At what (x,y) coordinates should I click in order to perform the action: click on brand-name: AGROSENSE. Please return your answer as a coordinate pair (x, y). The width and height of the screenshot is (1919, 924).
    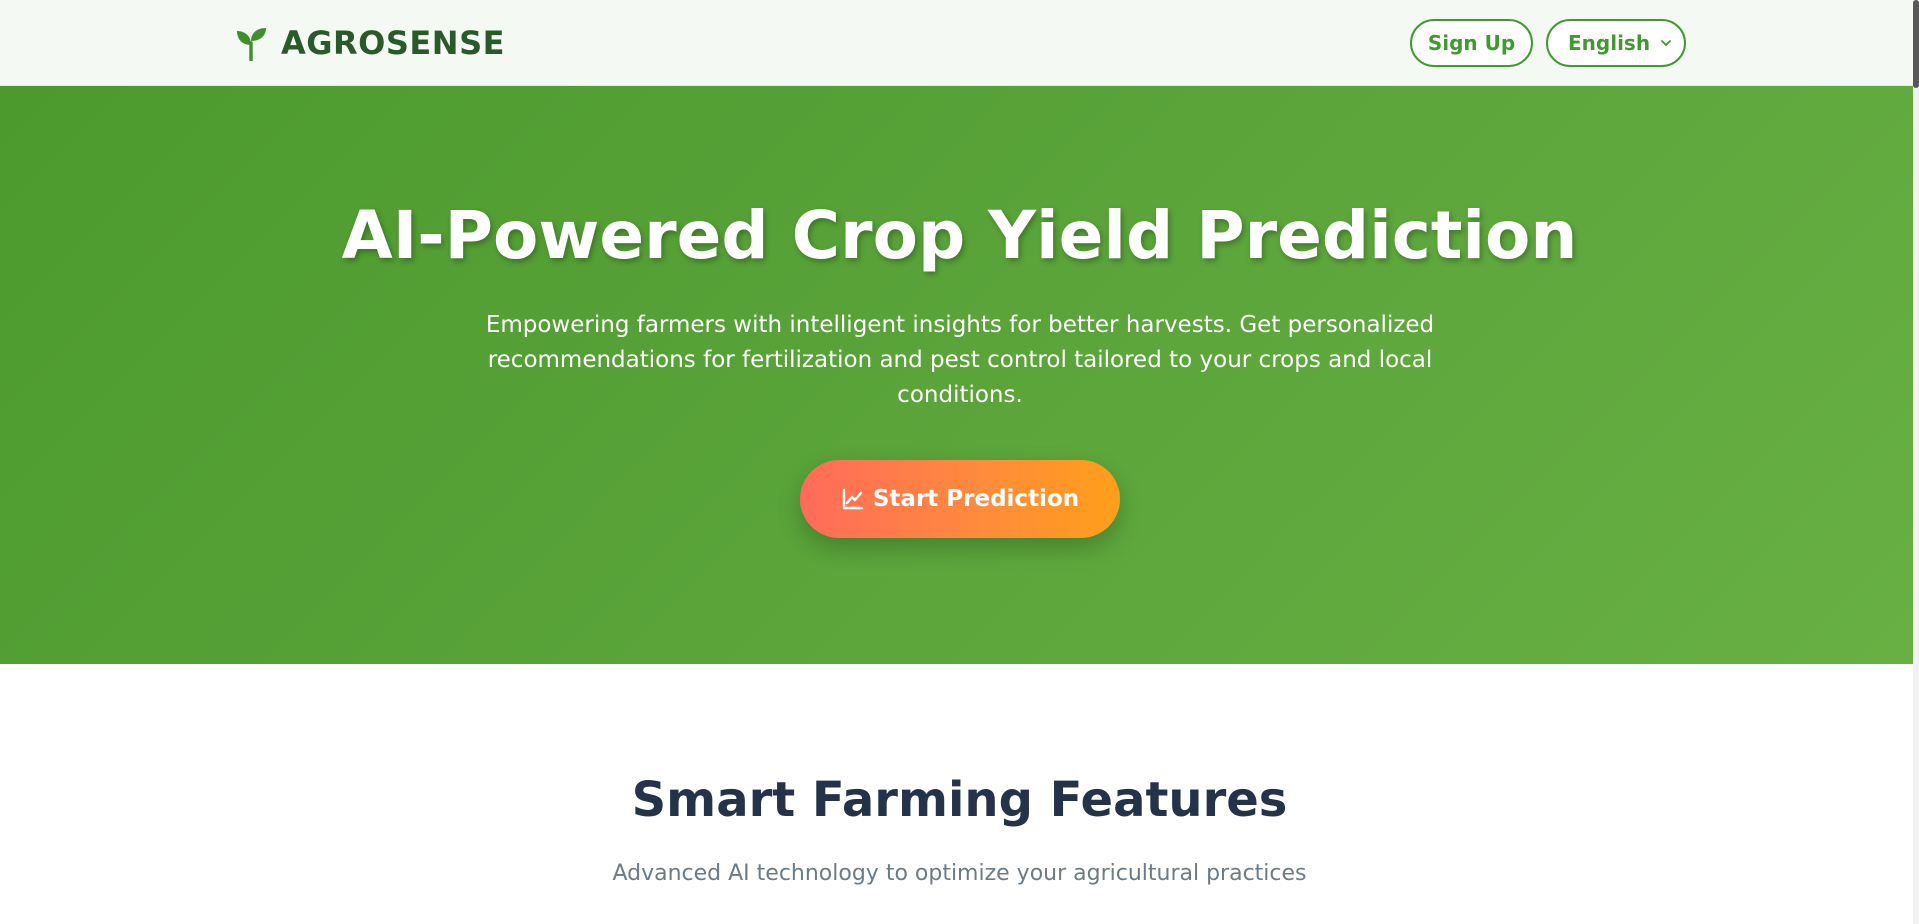
    Looking at the image, I should click on (393, 43).